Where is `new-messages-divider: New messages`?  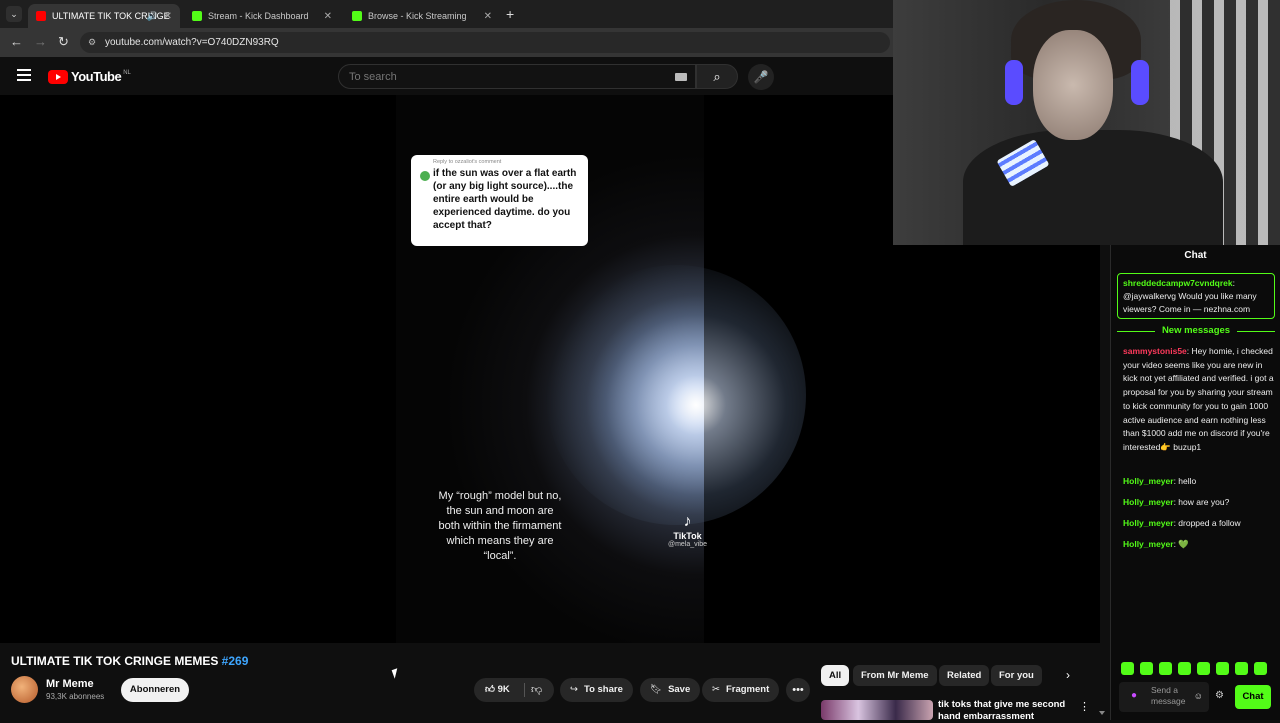 new-messages-divider: New messages is located at coordinates (1196, 330).